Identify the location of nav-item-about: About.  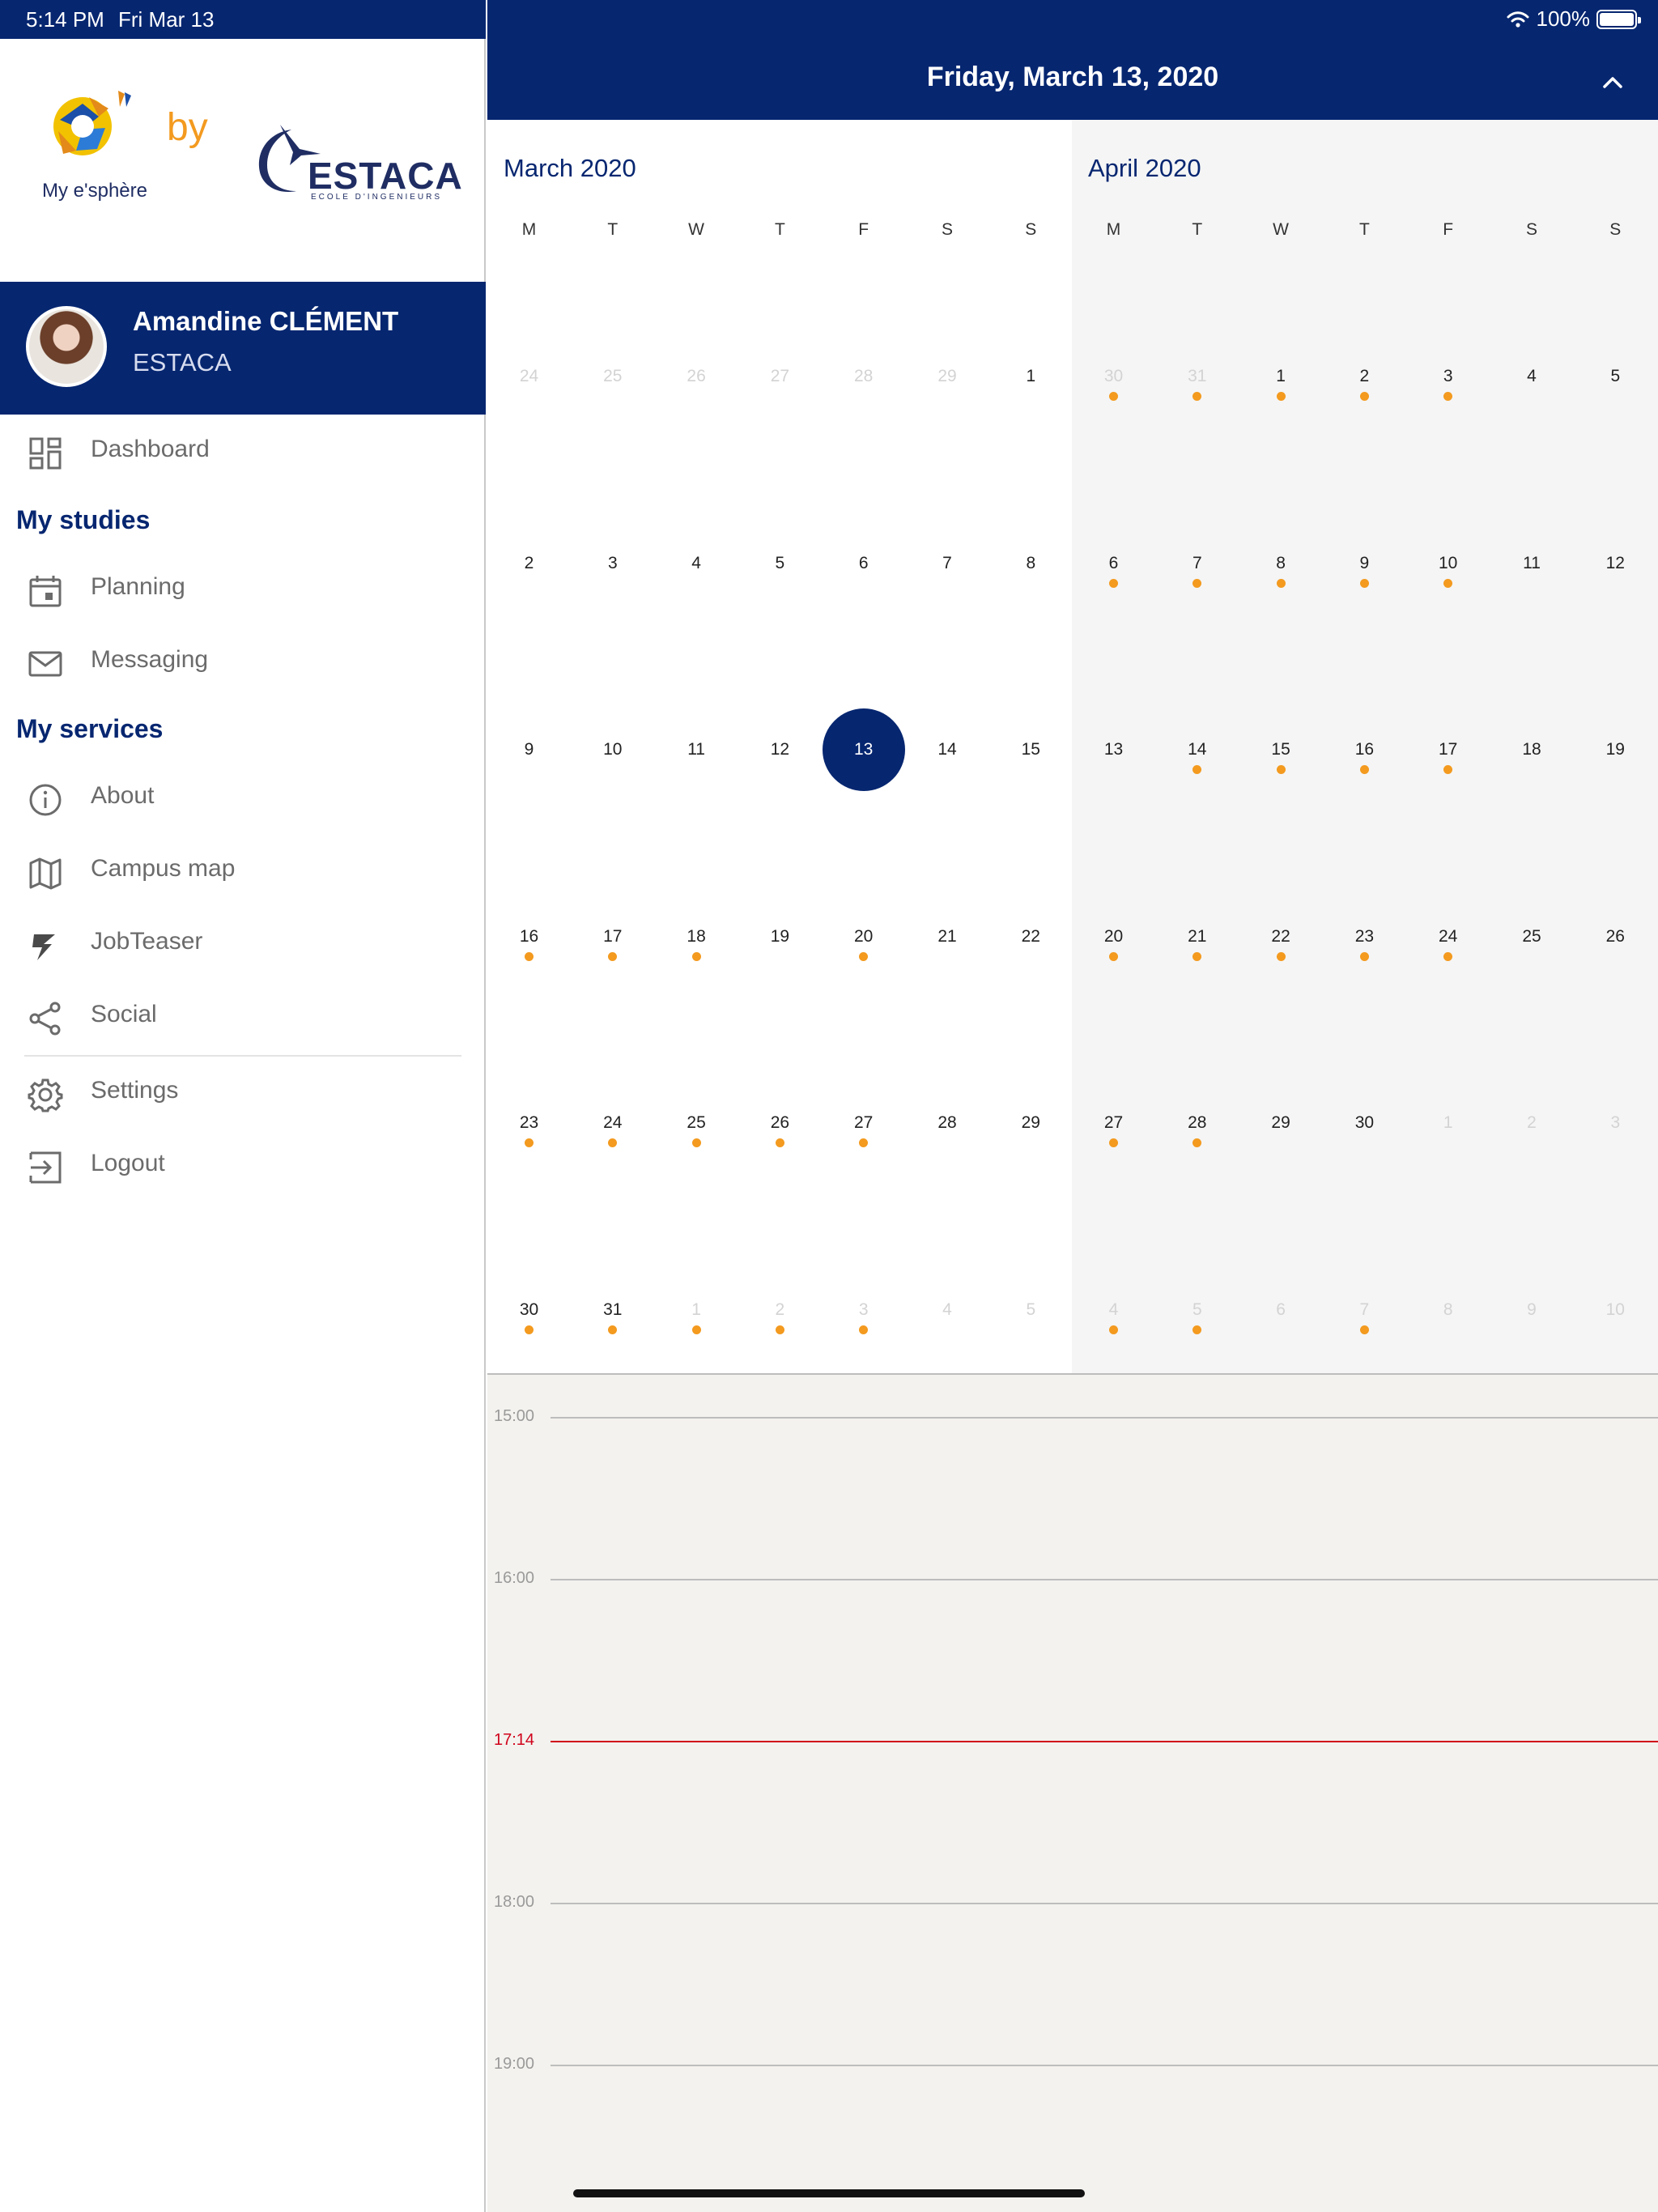
(243, 799).